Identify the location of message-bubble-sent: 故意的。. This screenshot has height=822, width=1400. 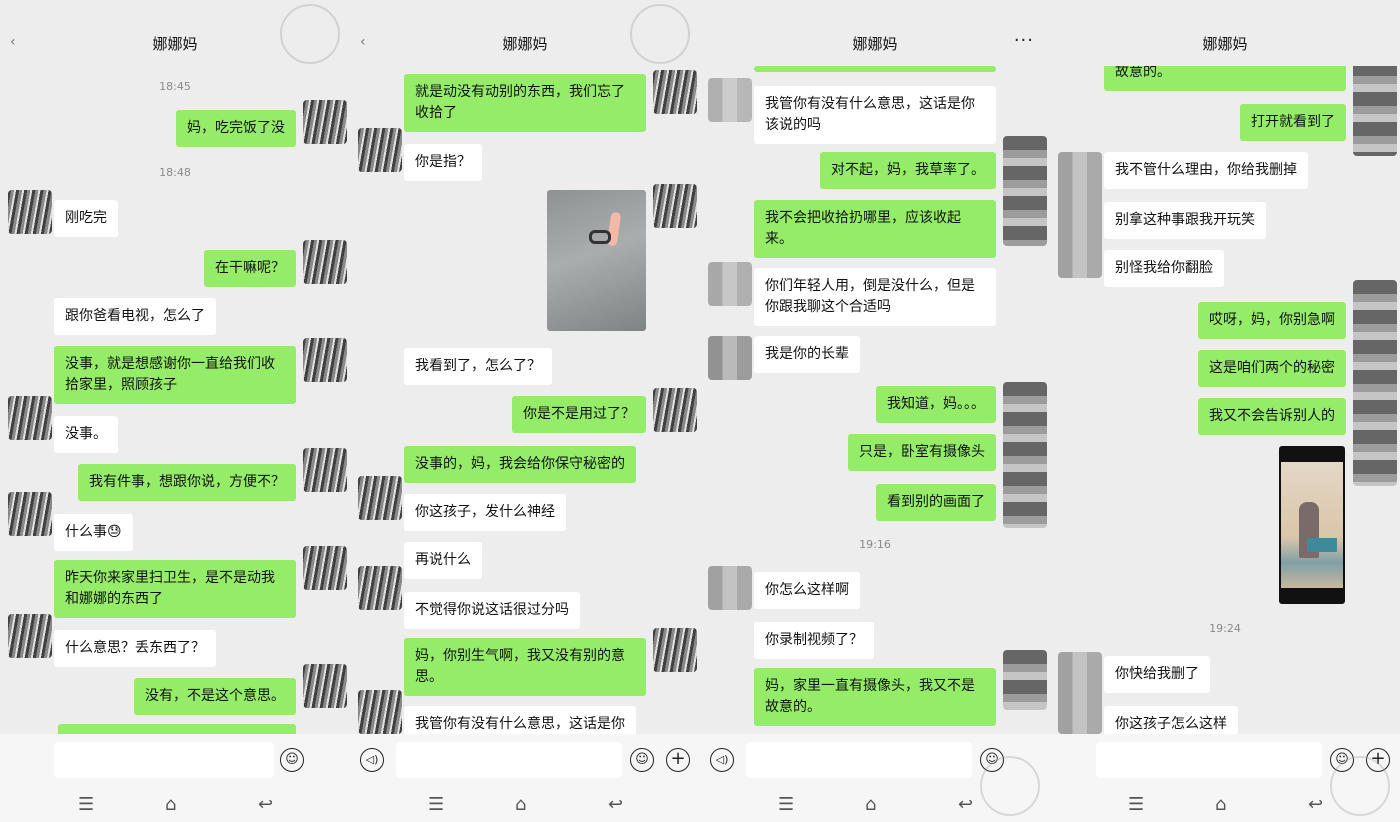
(1225, 78).